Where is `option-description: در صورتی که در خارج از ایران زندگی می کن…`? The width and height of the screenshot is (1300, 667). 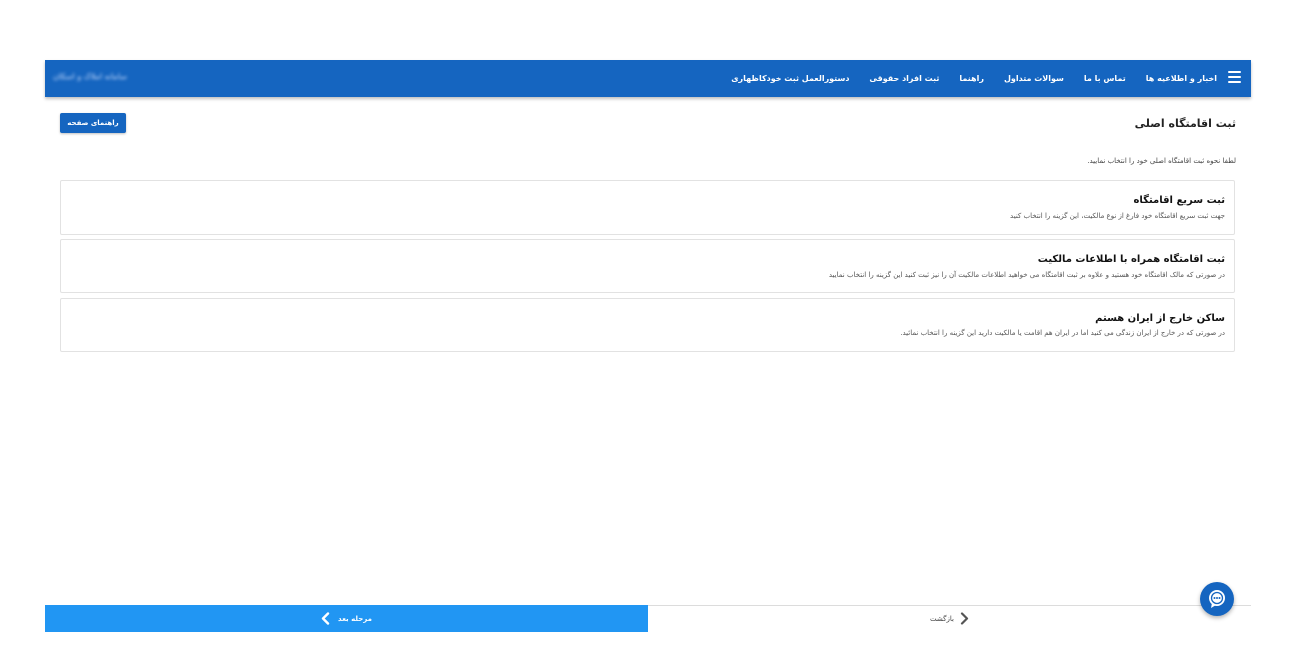
option-description: در صورتی که در خارج از ایران زندگی می کن… is located at coordinates (1062, 333).